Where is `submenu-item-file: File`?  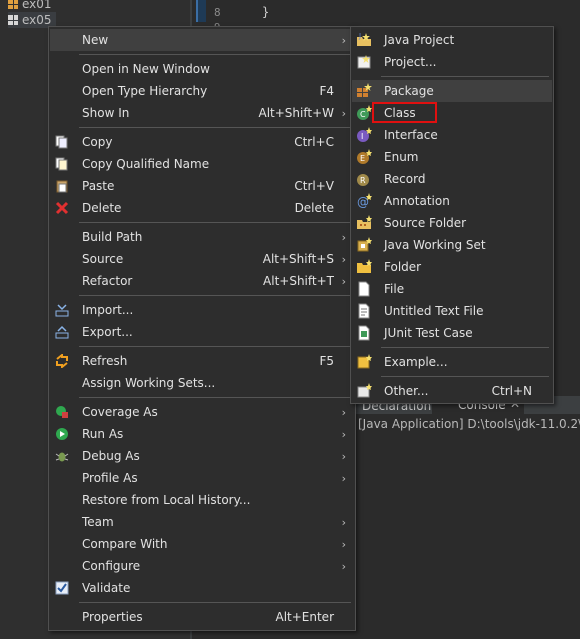
submenu-item-file: File is located at coordinates (452, 289).